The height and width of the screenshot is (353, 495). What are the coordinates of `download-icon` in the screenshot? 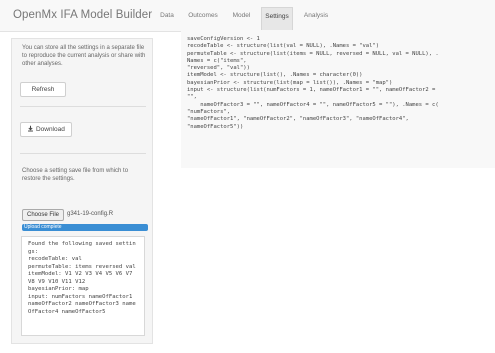 It's located at (31, 128).